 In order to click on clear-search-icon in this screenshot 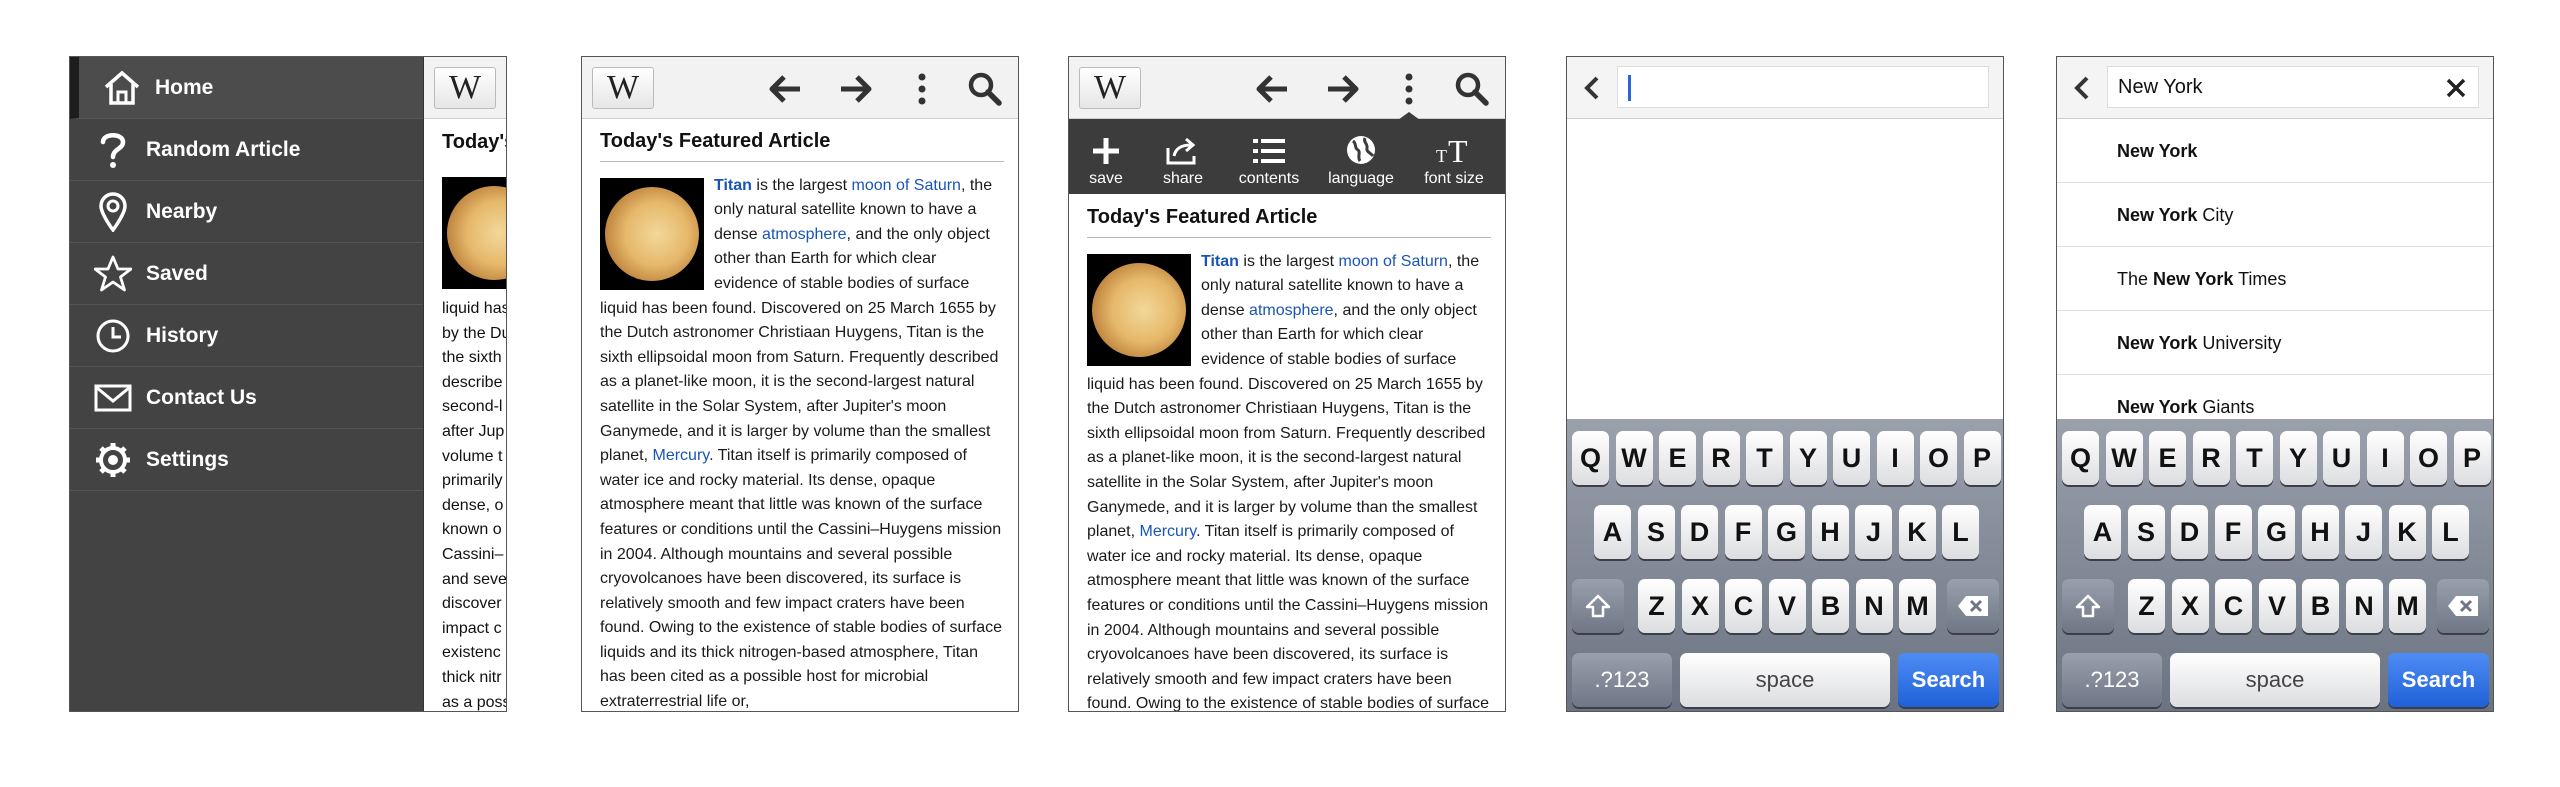, I will do `click(2456, 88)`.